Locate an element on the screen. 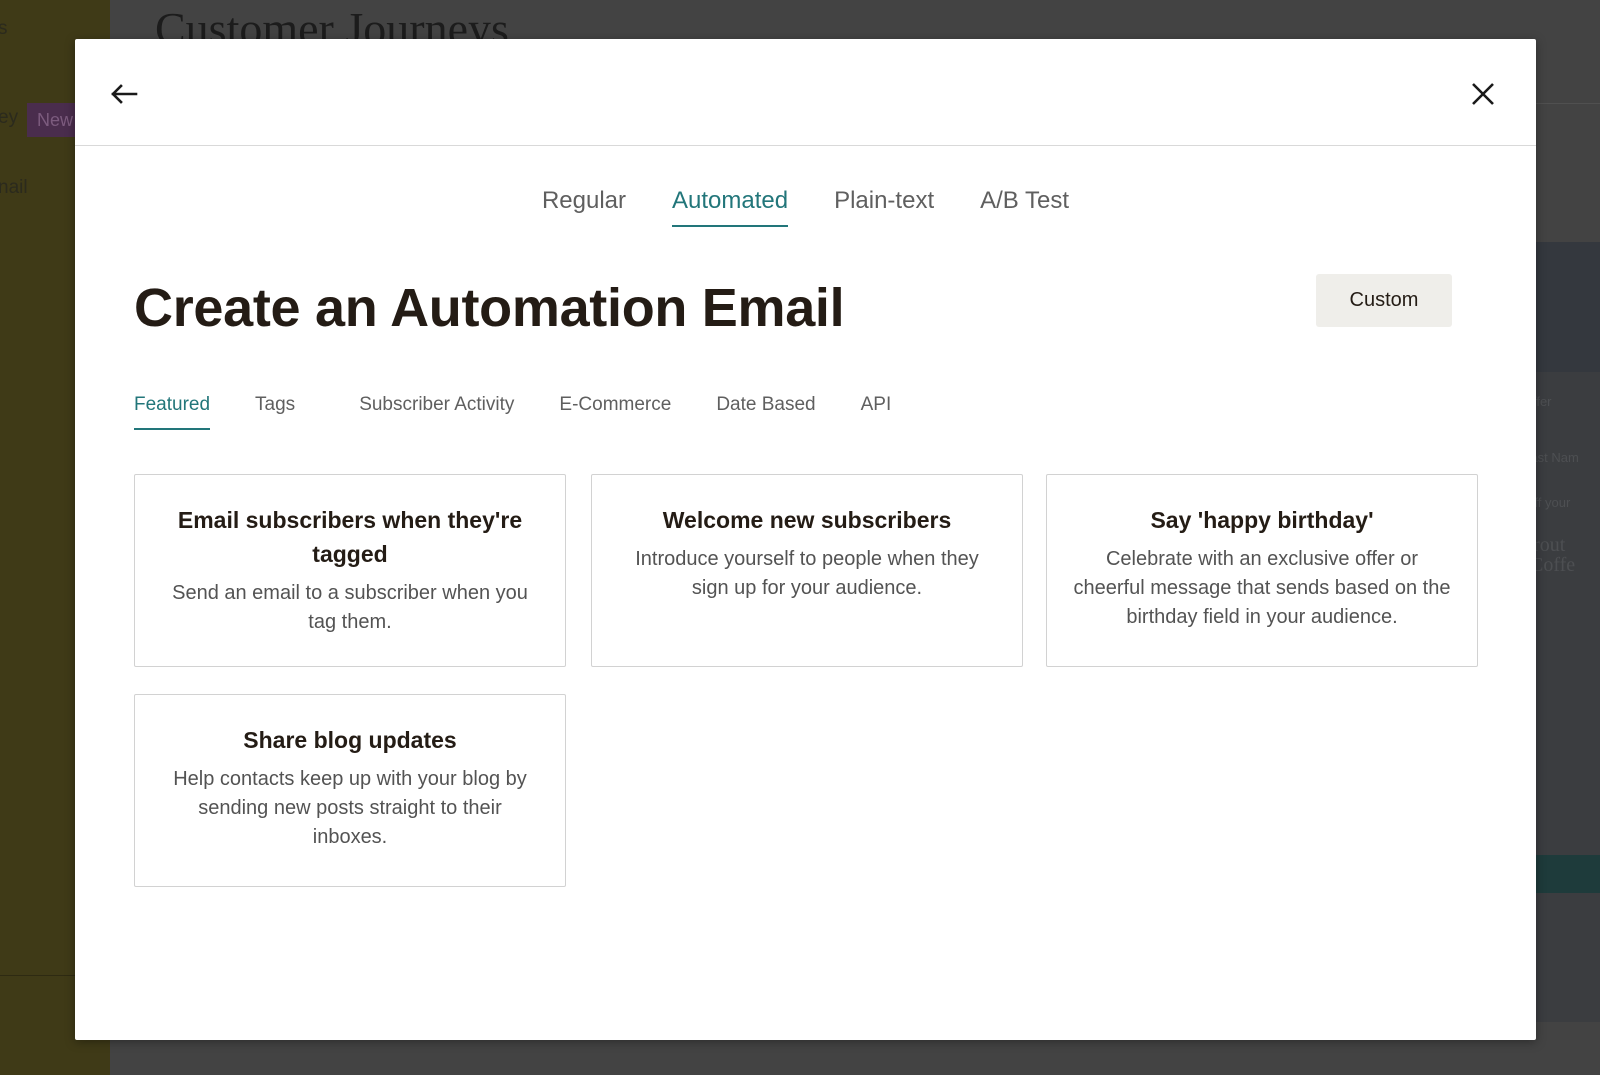 The image size is (1600, 1075). tab-date-based: Date Based is located at coordinates (765, 412).